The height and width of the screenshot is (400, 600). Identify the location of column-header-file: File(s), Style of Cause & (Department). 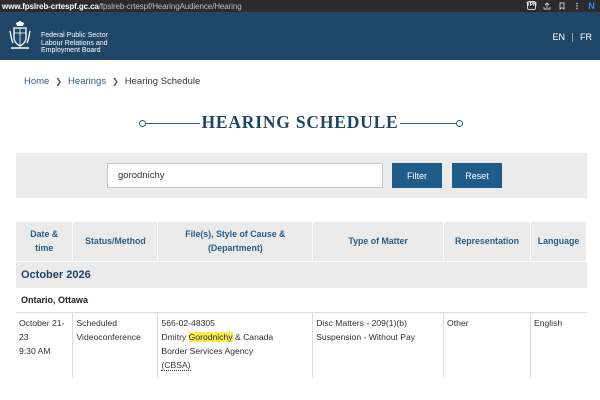
(235, 241).